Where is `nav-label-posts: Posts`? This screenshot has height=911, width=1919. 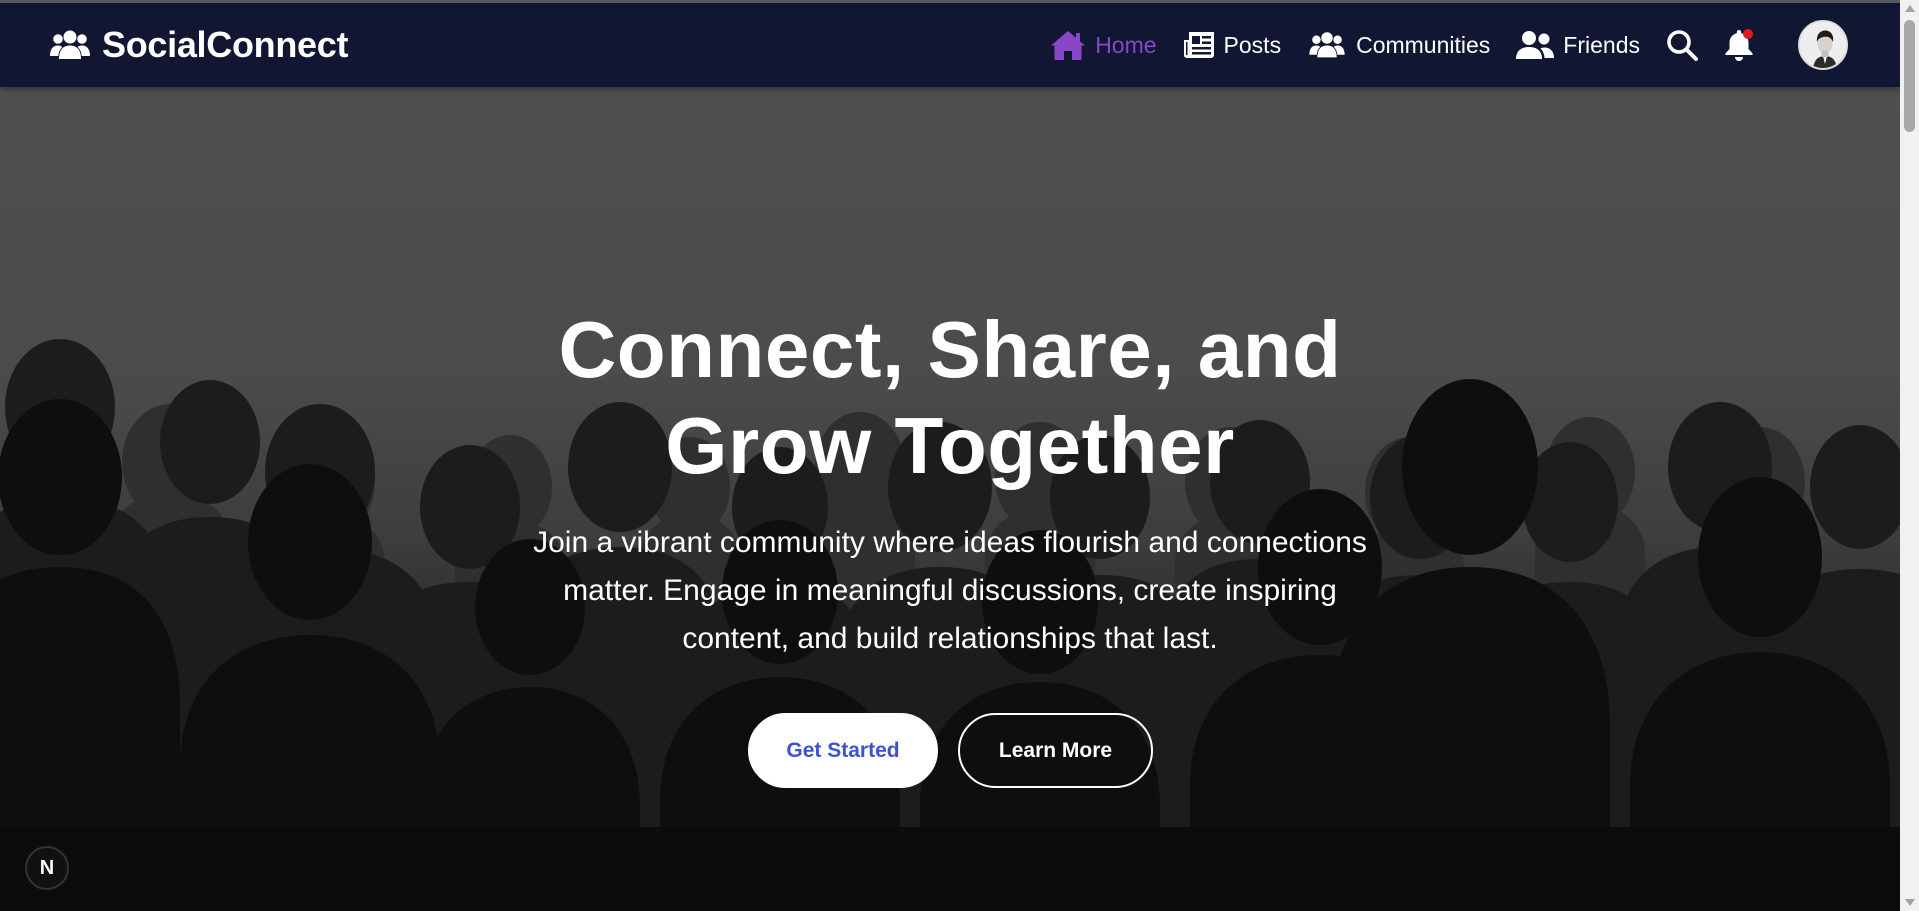
nav-label-posts: Posts is located at coordinates (1252, 44).